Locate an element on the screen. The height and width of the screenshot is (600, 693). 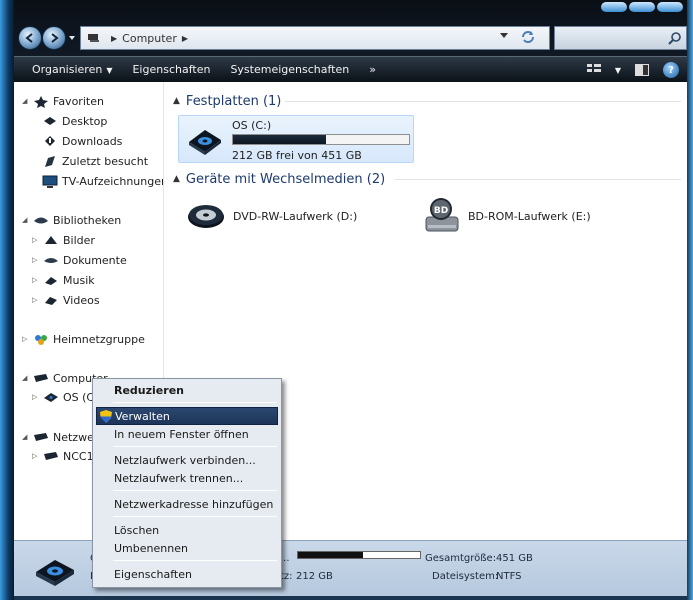
menu-item-manage: Verwalten is located at coordinates (187, 416).